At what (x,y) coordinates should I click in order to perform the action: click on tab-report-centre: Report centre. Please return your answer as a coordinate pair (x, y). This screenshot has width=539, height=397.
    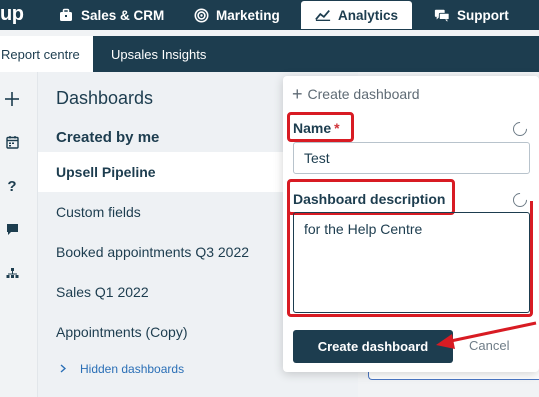
    Looking at the image, I should click on (46, 54).